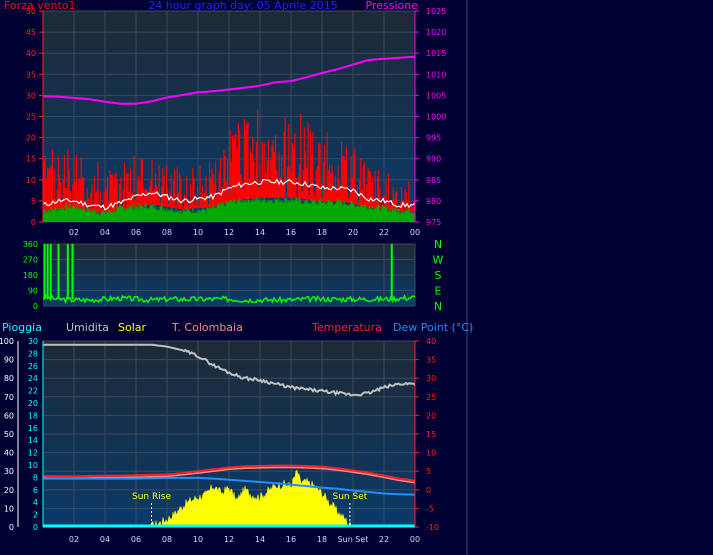 Image resolution: width=713 pixels, height=555 pixels. What do you see at coordinates (30, 260) in the screenshot?
I see `tick-label: 270` at bounding box center [30, 260].